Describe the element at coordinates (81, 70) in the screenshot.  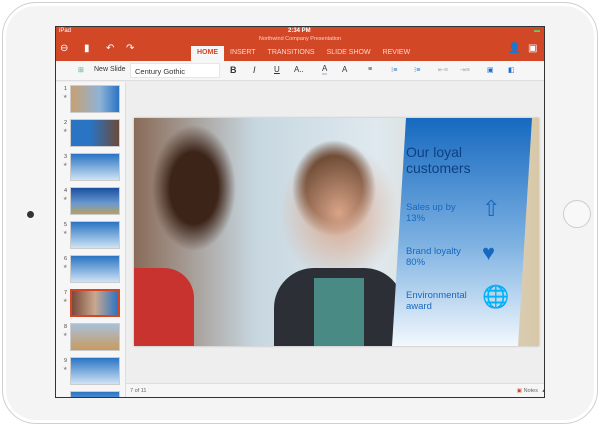
I see `new-slide-icon: ⊞` at that location.